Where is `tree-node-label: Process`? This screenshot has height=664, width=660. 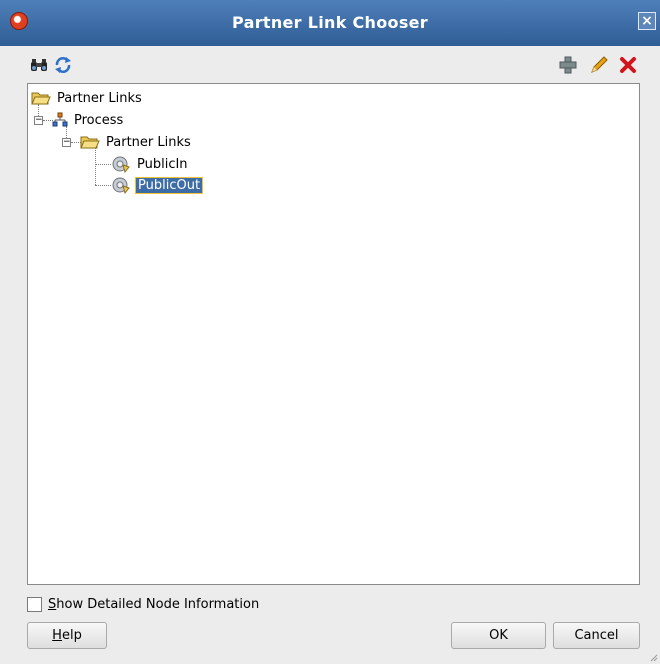
tree-node-label: Process is located at coordinates (99, 120).